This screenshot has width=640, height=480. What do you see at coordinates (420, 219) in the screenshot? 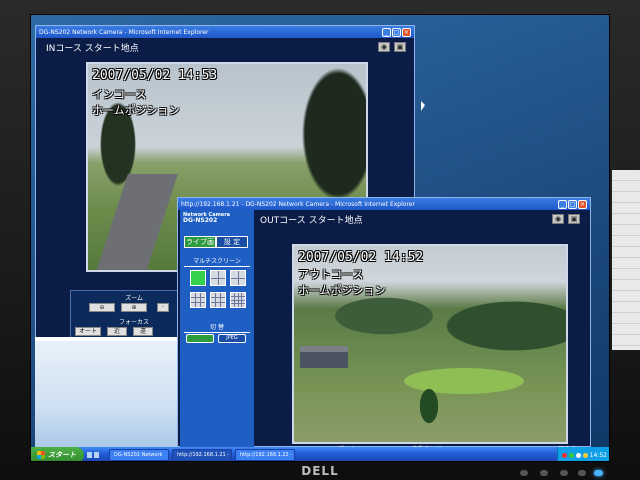
I see `camera-header: OUTコース スタート地点 ◉ ▣` at bounding box center [420, 219].